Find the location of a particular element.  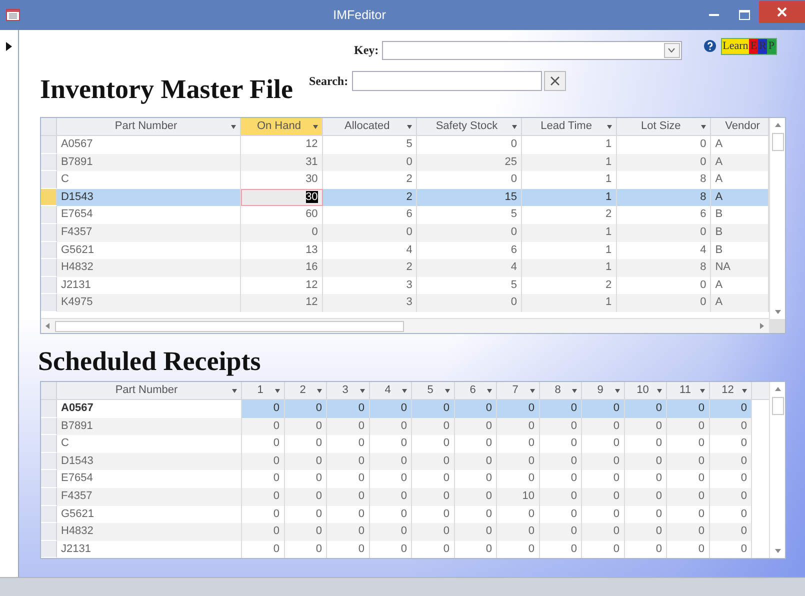

learn-erp-logo: Learn E R P is located at coordinates (748, 46).